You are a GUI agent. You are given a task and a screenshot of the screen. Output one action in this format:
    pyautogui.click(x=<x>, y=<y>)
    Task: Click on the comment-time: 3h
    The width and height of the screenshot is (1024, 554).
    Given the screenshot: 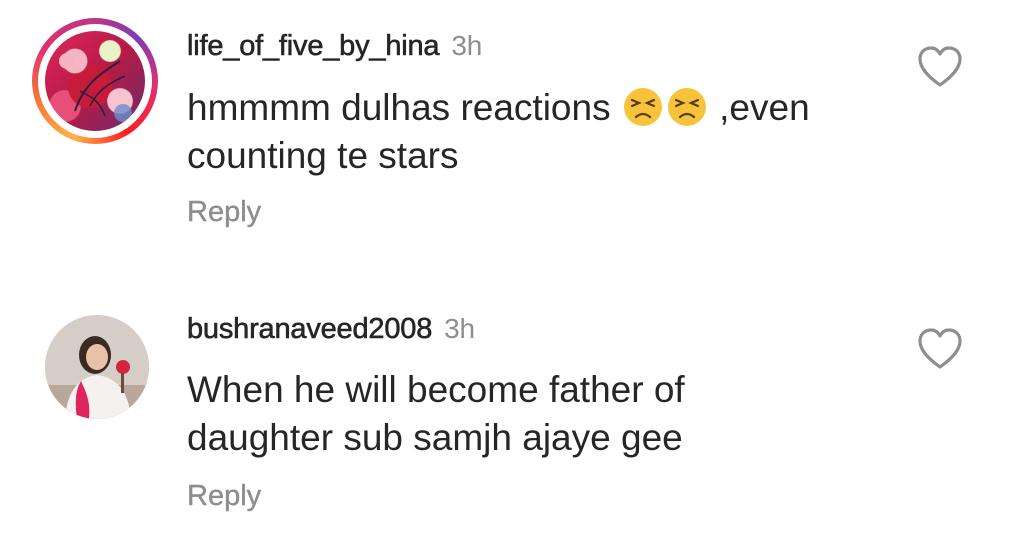 What is the action you would take?
    pyautogui.click(x=459, y=328)
    